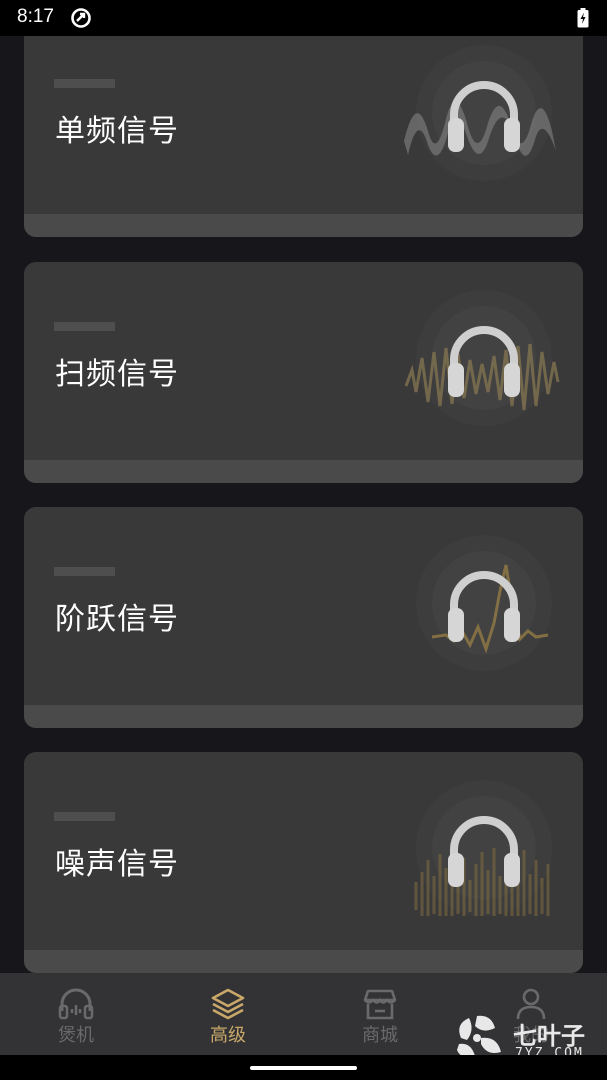 Image resolution: width=607 pixels, height=1080 pixels. I want to click on nav-label: 煲机, so click(76, 1035).